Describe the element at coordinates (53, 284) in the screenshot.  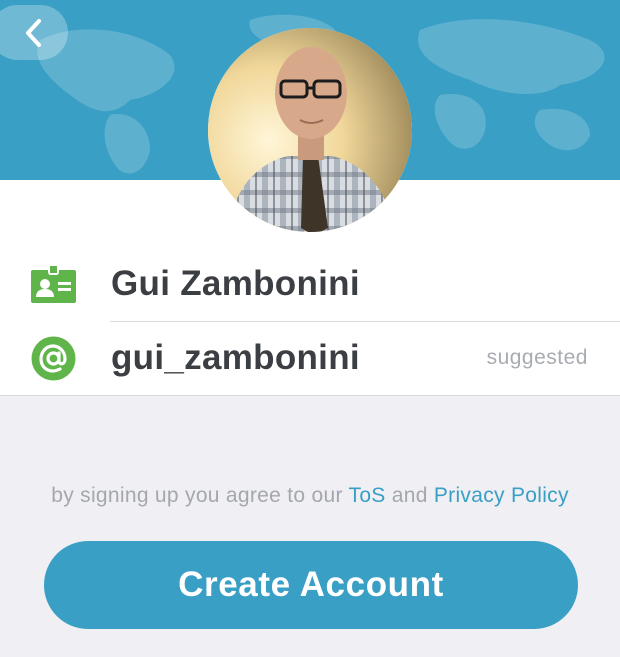
I see `id-badge-icon` at that location.